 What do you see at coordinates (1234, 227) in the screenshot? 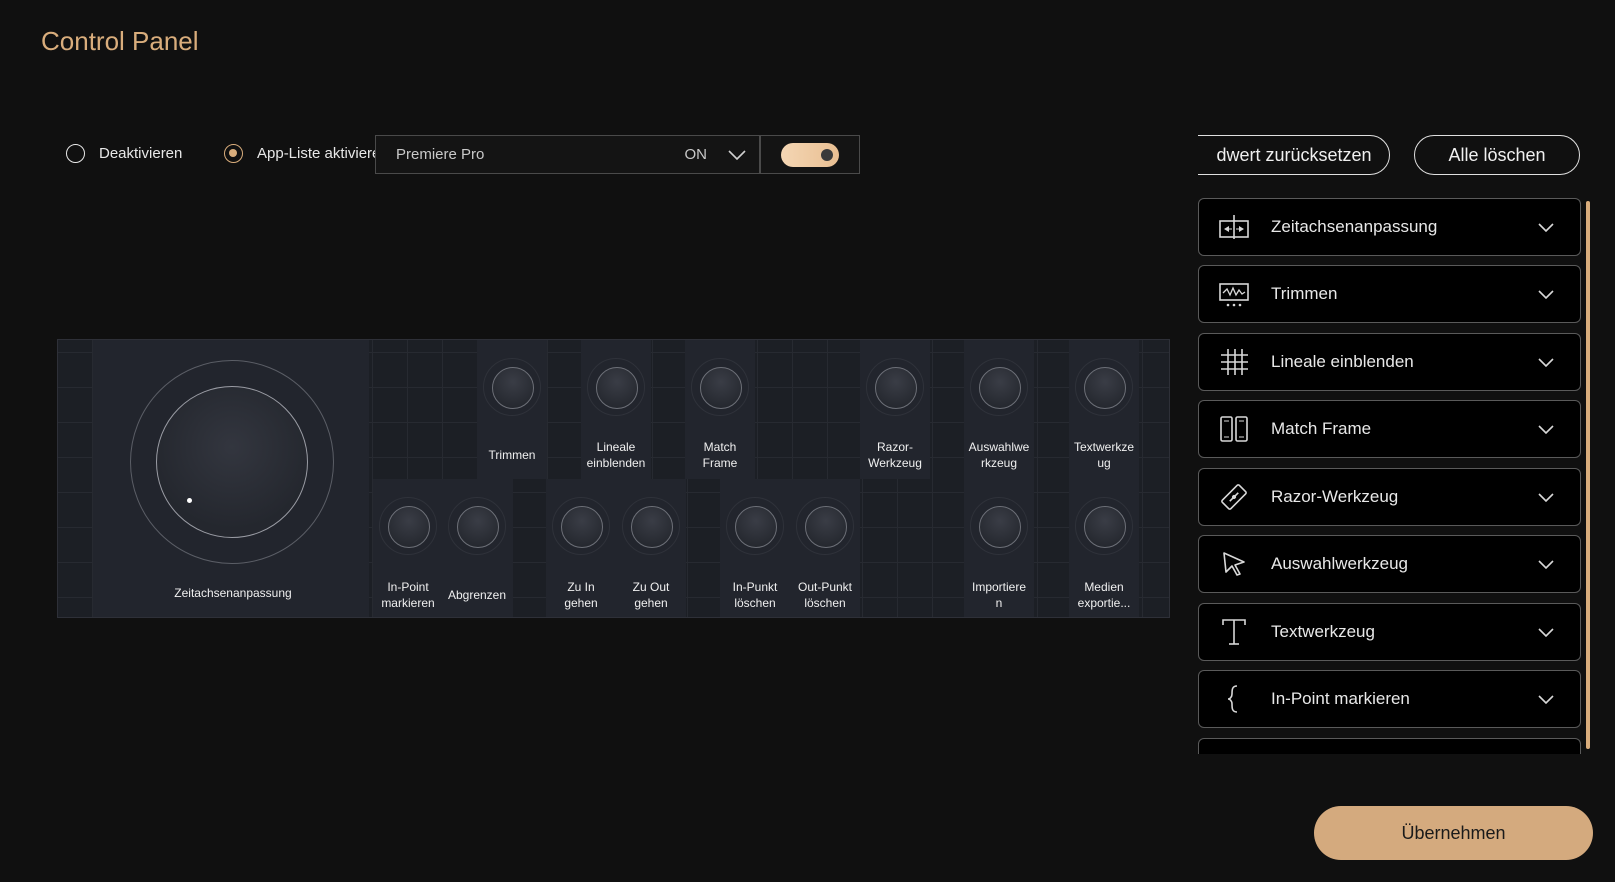
I see `timeline-adjust-icon` at bounding box center [1234, 227].